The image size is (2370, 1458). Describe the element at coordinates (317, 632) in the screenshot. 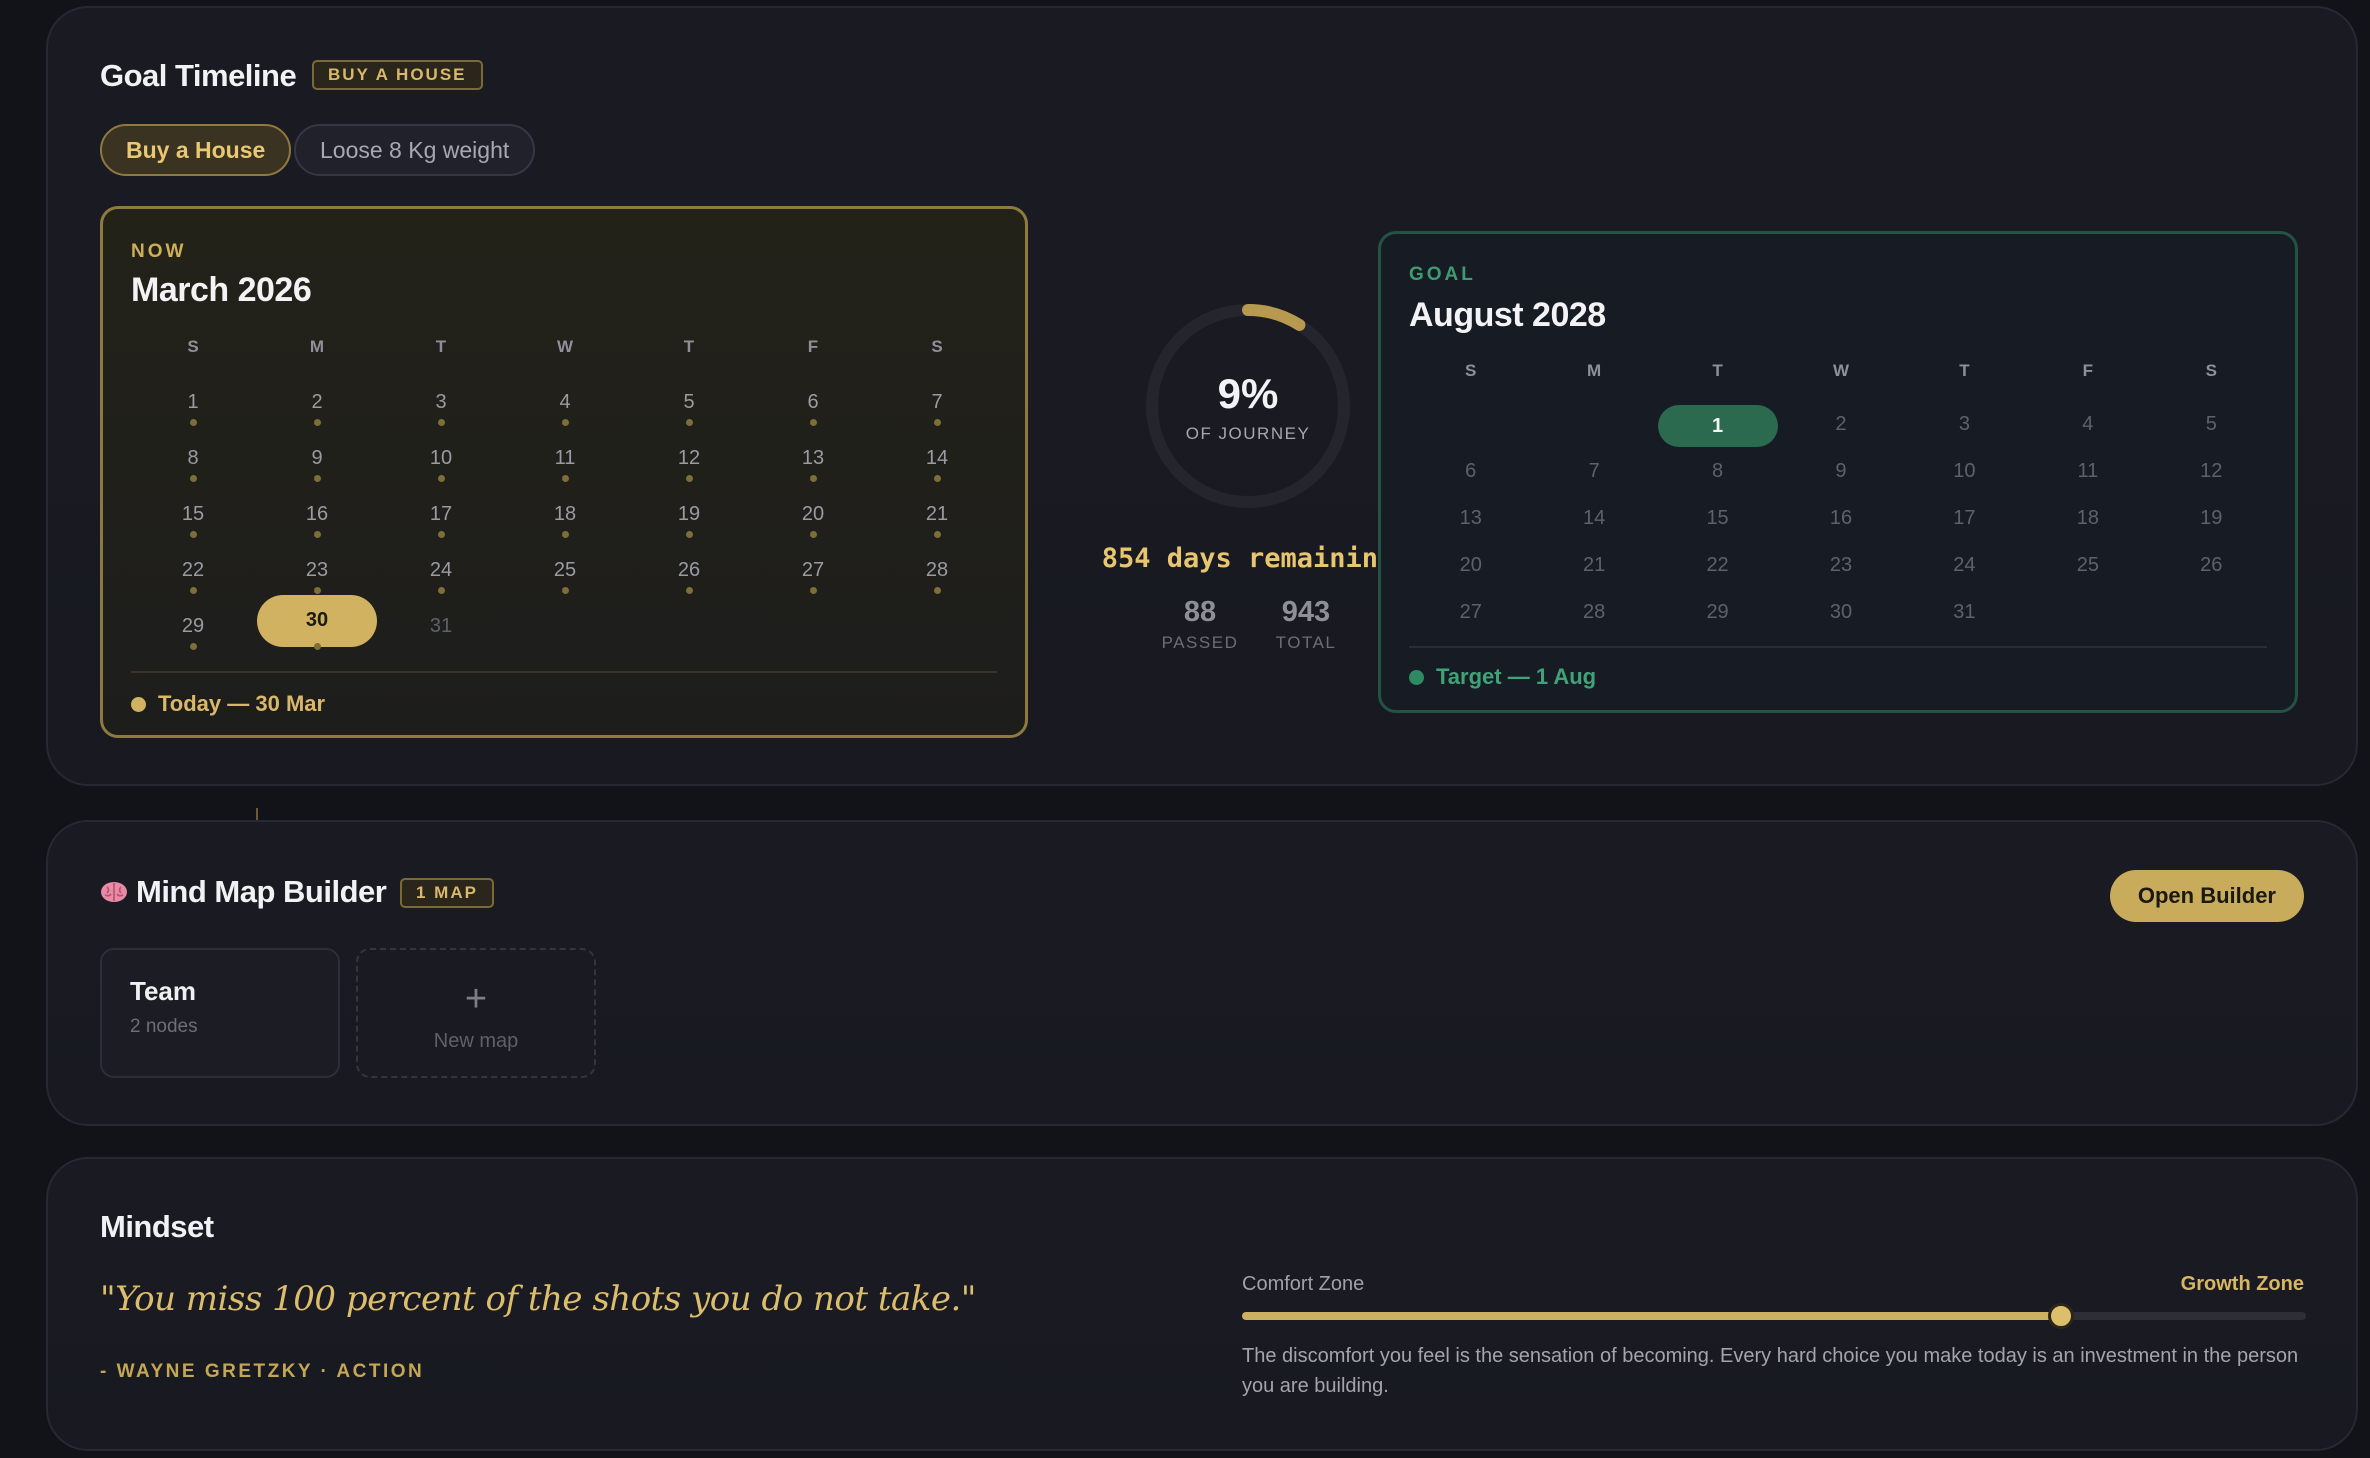

I see `calendar-day-today: 3030` at that location.